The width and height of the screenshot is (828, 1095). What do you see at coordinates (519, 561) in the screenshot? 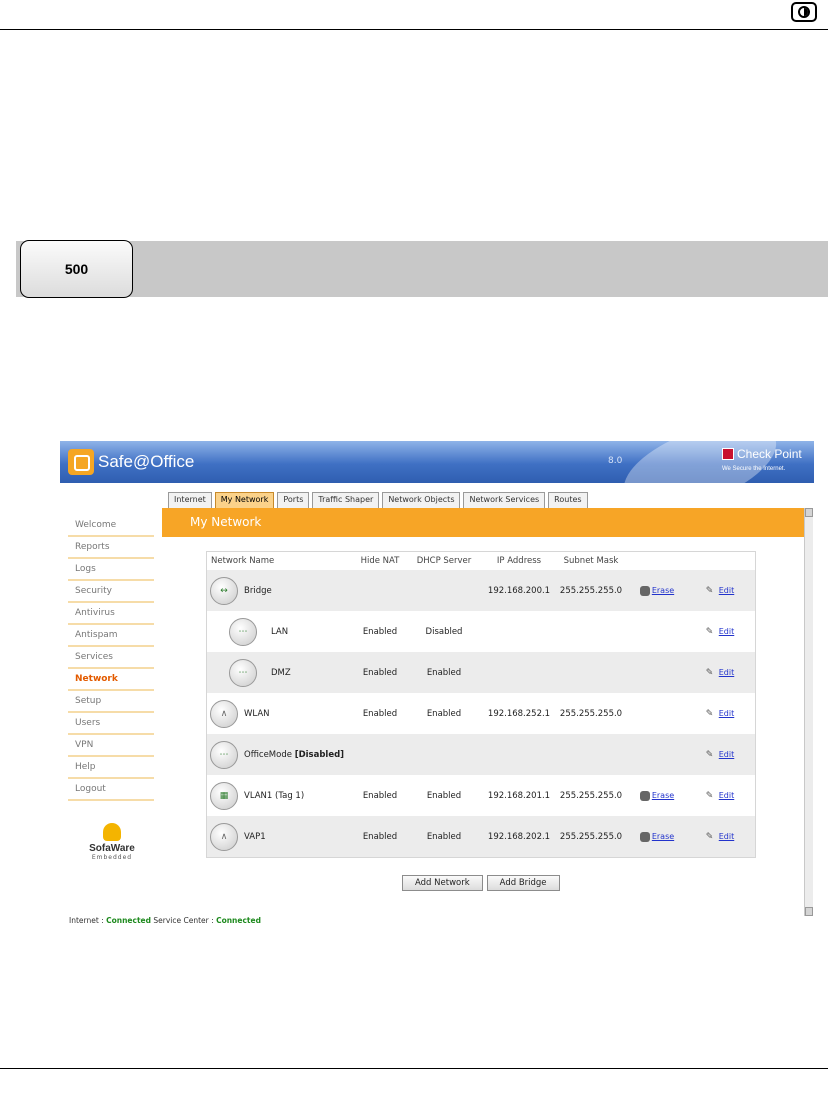
I see `header-ip-address: IP Address` at bounding box center [519, 561].